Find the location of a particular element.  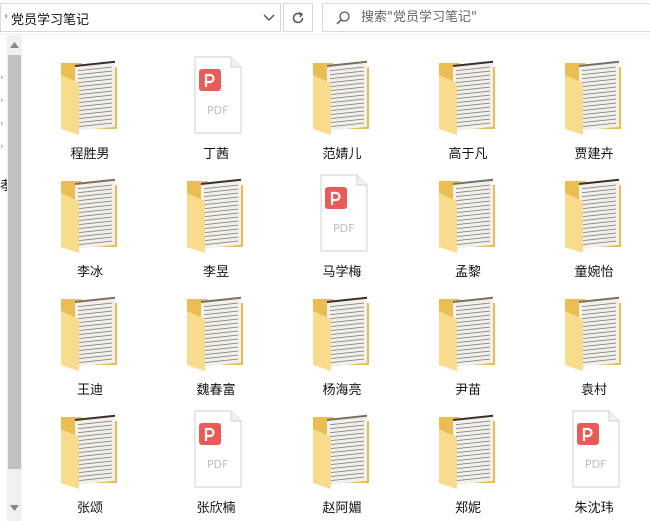

folder-item: 杨海亮 is located at coordinates (342, 344).